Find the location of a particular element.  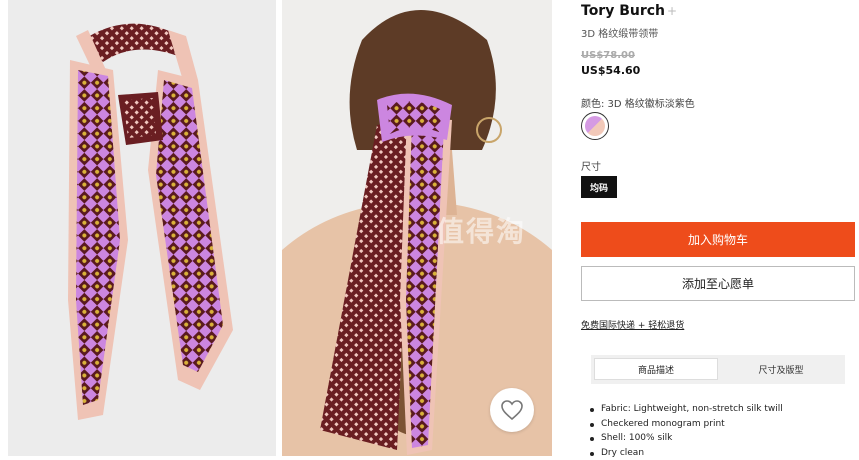

product-title: 3D 格纹缎带领带 is located at coordinates (619, 32).